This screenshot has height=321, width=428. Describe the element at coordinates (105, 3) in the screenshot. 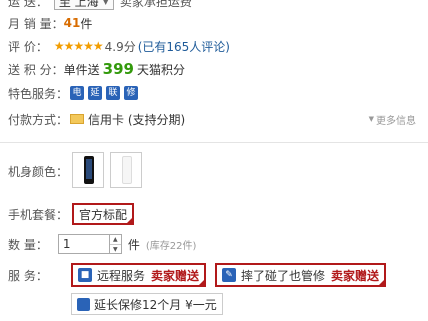

I see `chevron-down-icon: ▼` at that location.